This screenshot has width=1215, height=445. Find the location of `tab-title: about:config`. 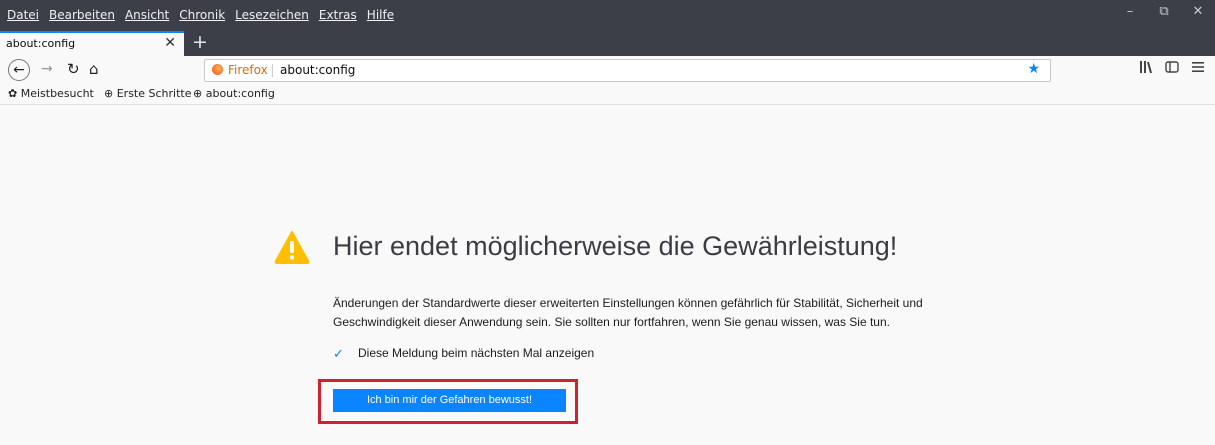

tab-title: about:config is located at coordinates (41, 43).